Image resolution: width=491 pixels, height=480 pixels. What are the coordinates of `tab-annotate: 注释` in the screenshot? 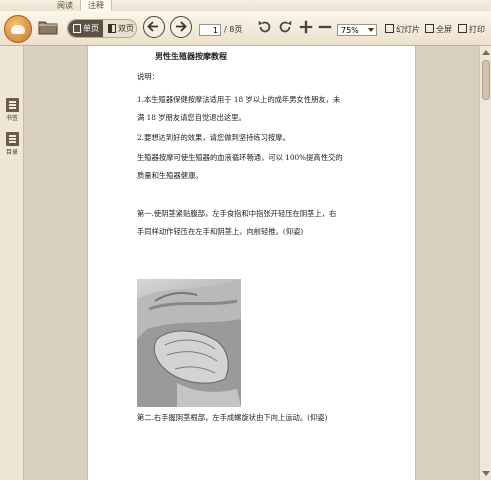 It's located at (96, 5).